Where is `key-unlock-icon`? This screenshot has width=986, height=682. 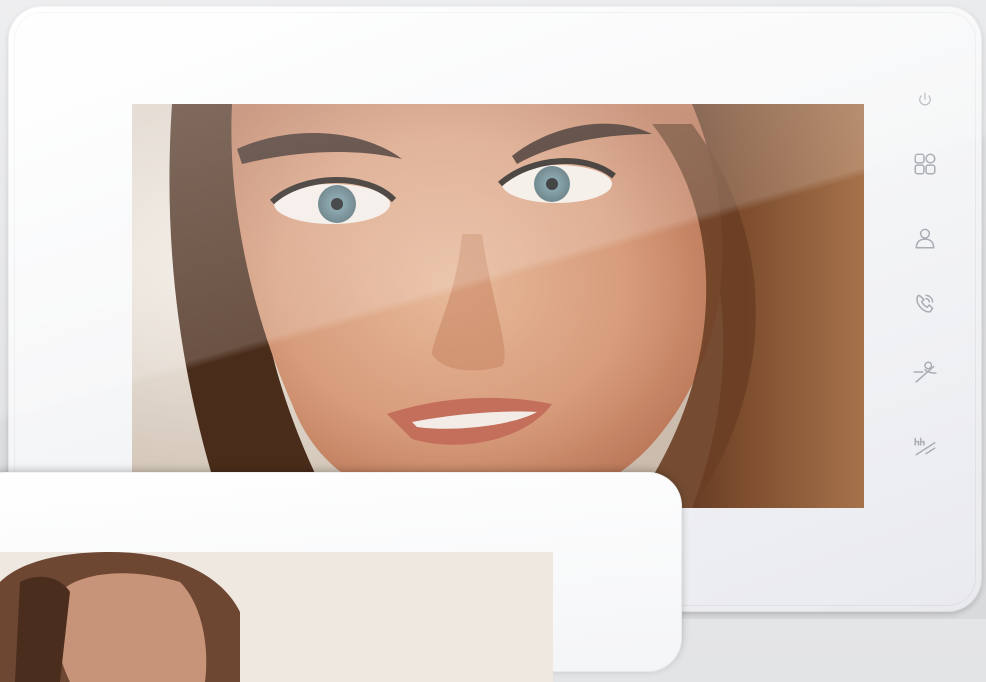
key-unlock-icon is located at coordinates (925, 372).